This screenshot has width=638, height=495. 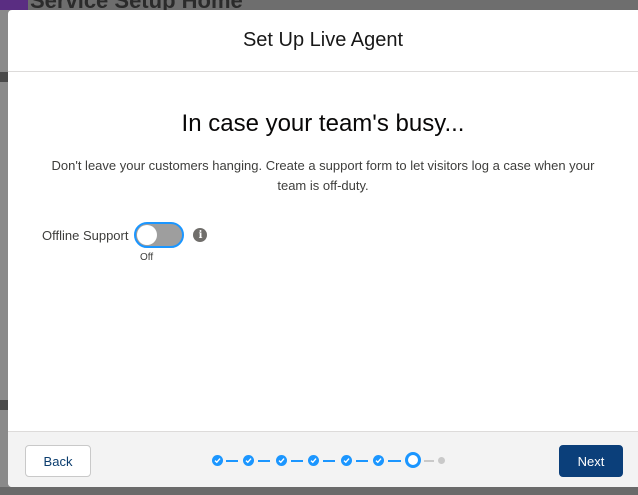 I want to click on info-icon: i, so click(x=200, y=235).